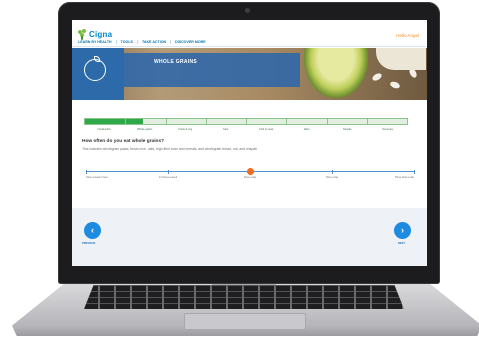 The height and width of the screenshot is (348, 479). I want to click on slider-option-label: Once a day, so click(250, 177).